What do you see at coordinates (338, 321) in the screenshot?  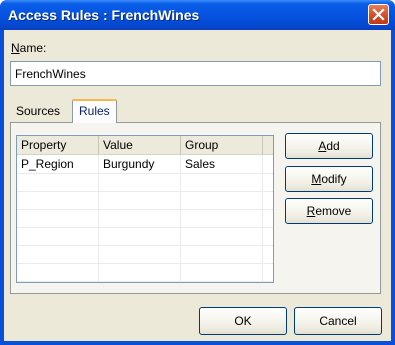 I see `cancel-button: Cancel` at bounding box center [338, 321].